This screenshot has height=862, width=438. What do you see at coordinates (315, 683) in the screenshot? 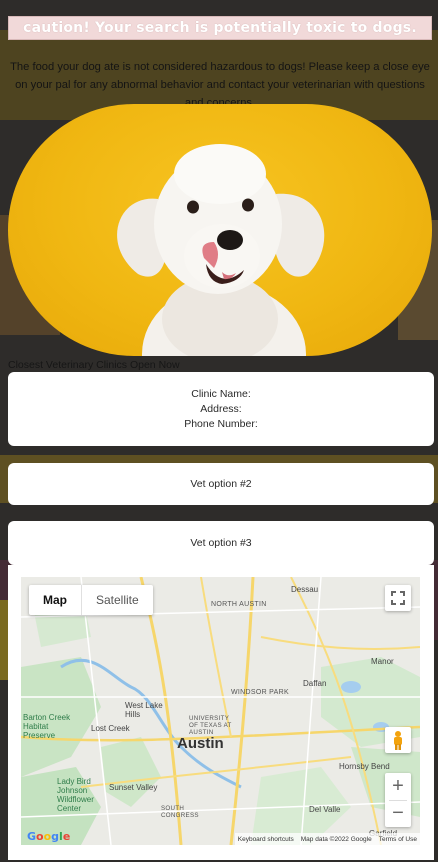
I see `map-label: Daffan` at bounding box center [315, 683].